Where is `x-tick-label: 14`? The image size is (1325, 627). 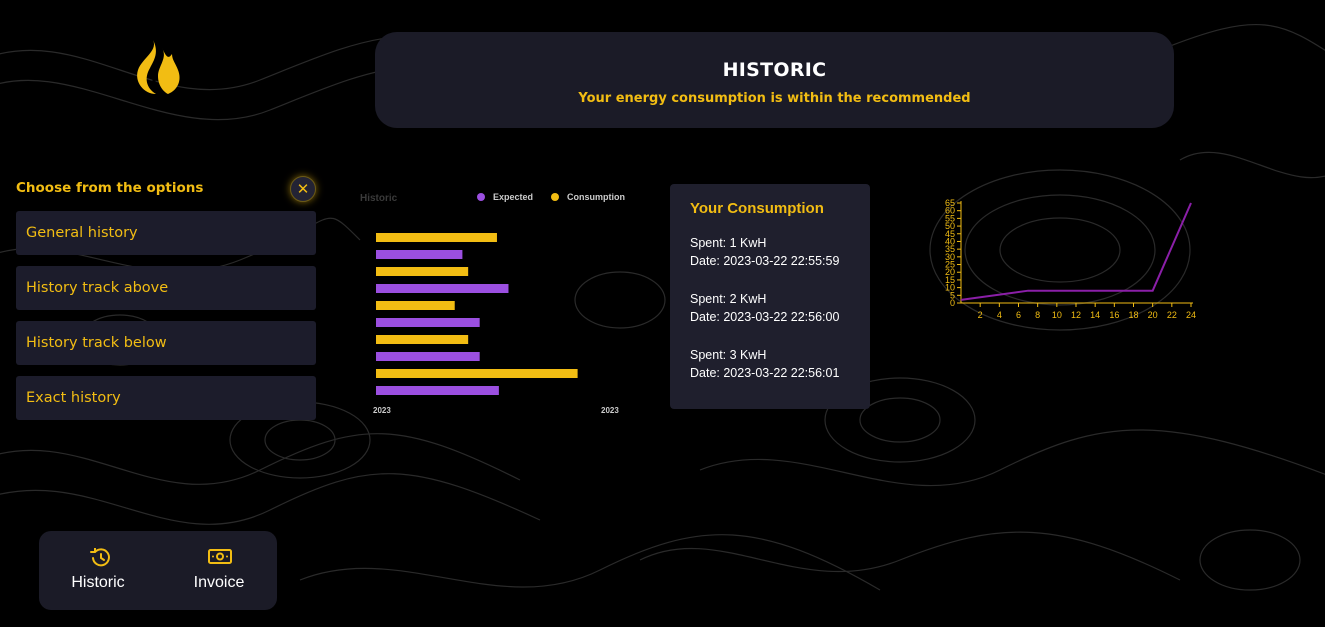
x-tick-label: 14 is located at coordinates (1095, 315).